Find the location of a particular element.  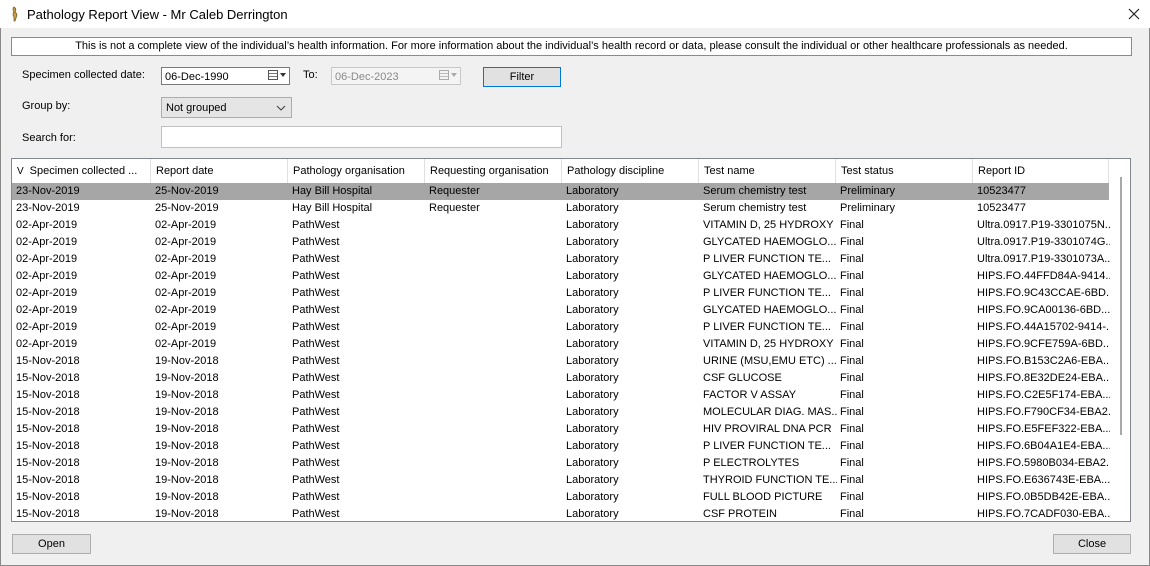

scrollbar-thumb is located at coordinates (1121, 306).